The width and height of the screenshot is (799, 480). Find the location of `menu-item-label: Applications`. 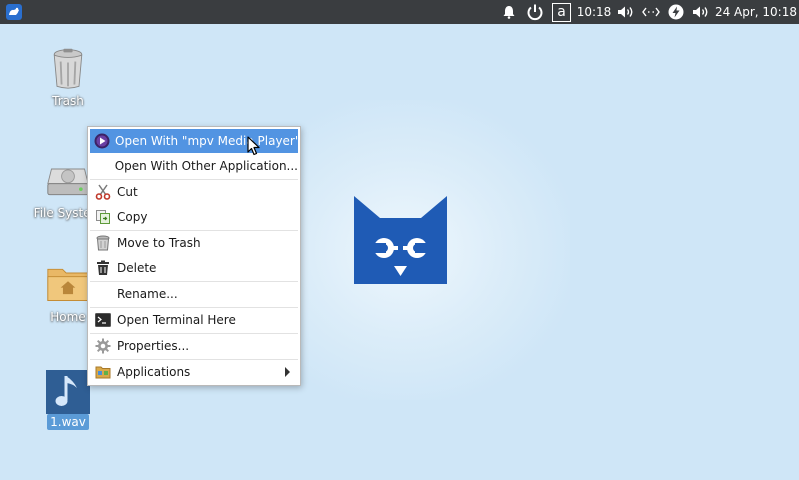

menu-item-label: Applications is located at coordinates (154, 372).